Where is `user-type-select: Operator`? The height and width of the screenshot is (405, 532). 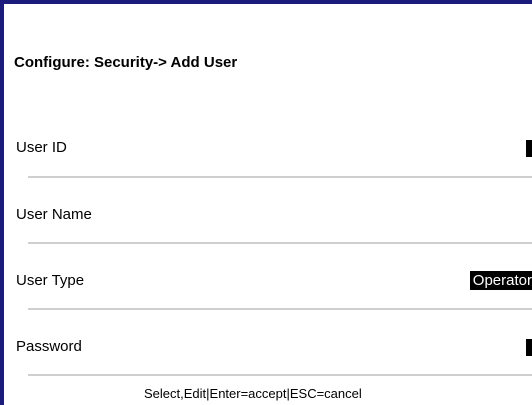
user-type-select: Operator is located at coordinates (487, 281).